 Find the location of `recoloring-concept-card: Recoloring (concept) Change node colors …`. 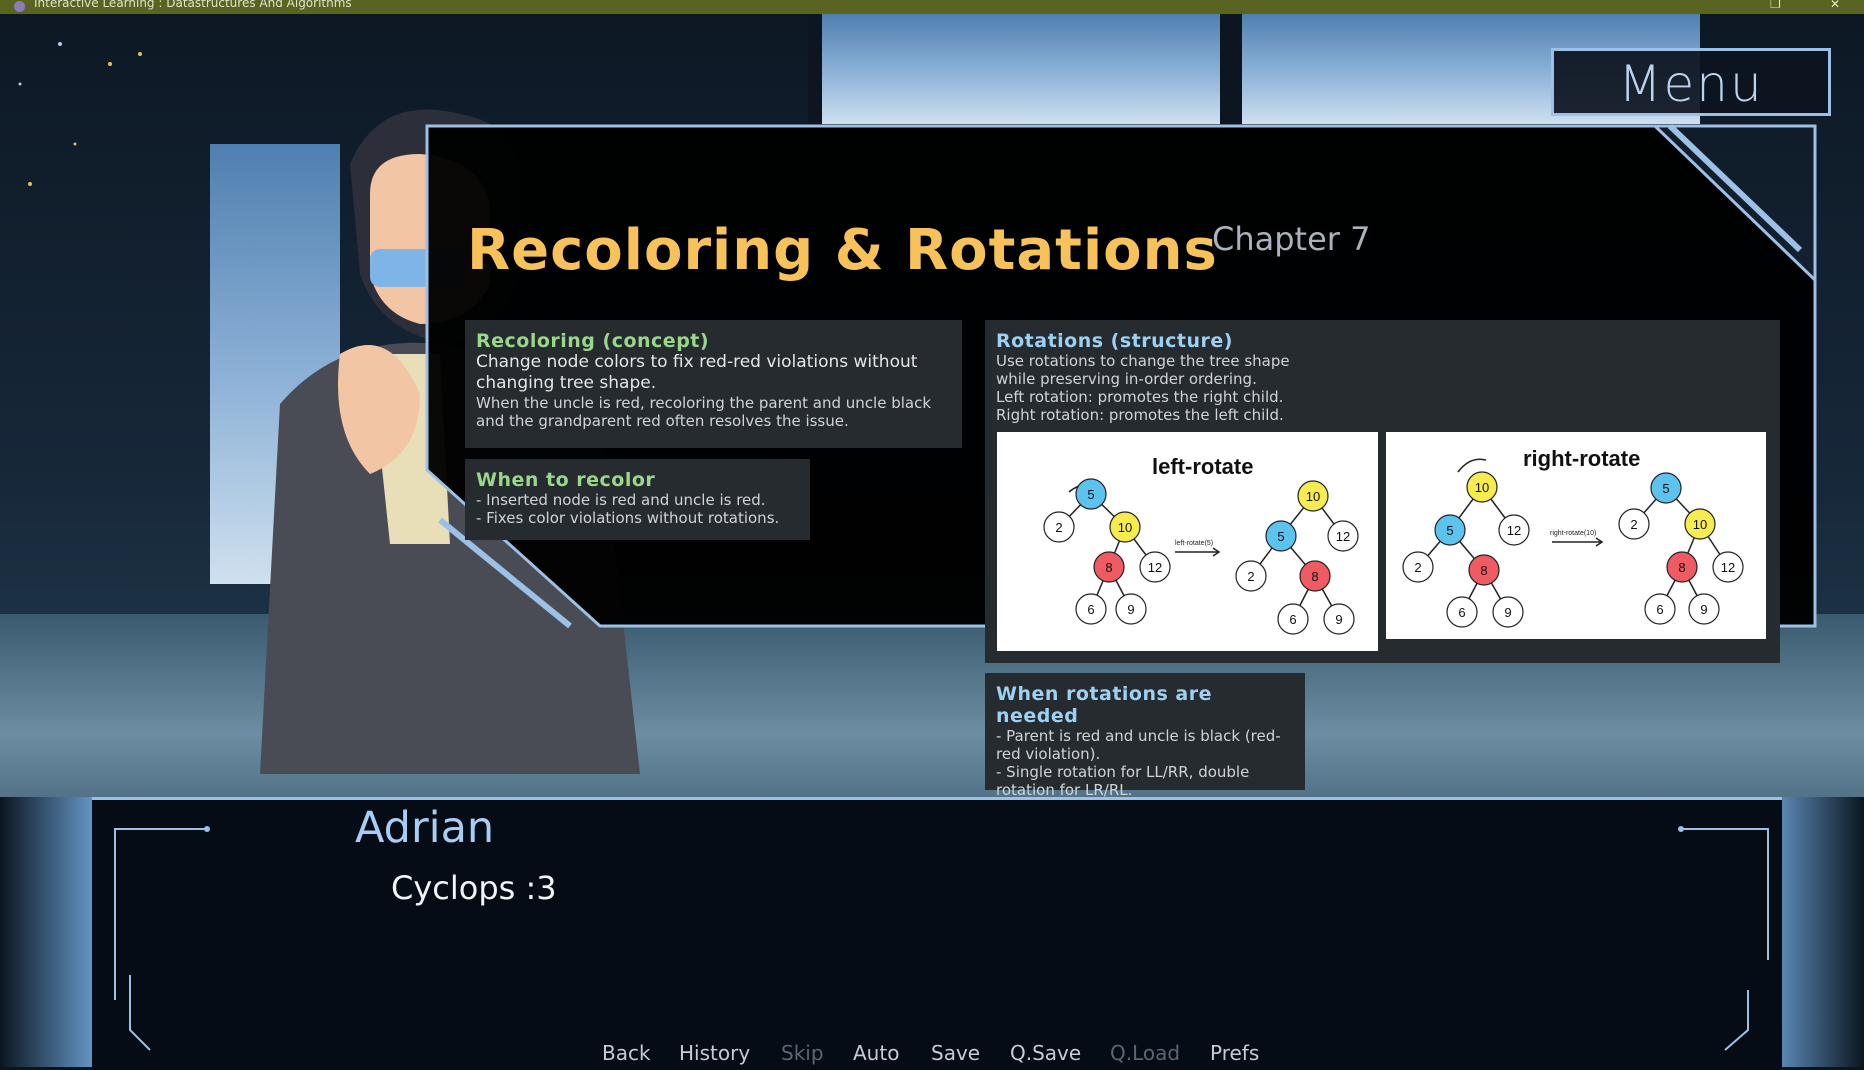

recoloring-concept-card: Recoloring (concept) Change node colors … is located at coordinates (713, 384).